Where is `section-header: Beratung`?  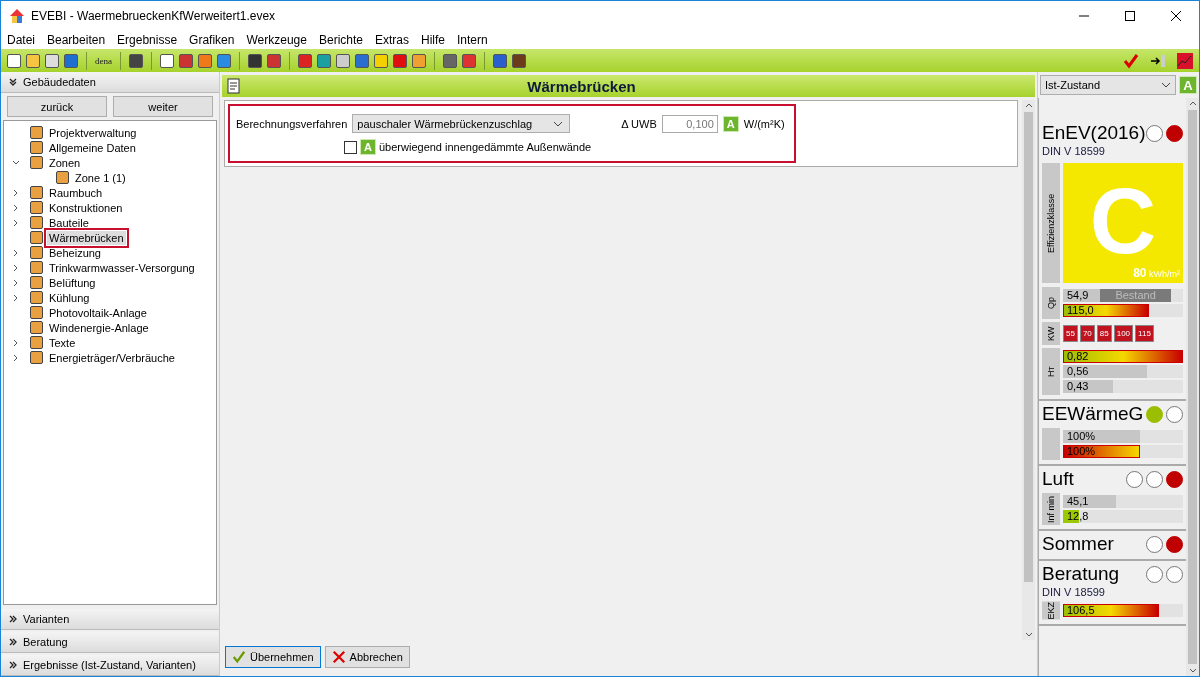
section-header: Beratung is located at coordinates (110, 642).